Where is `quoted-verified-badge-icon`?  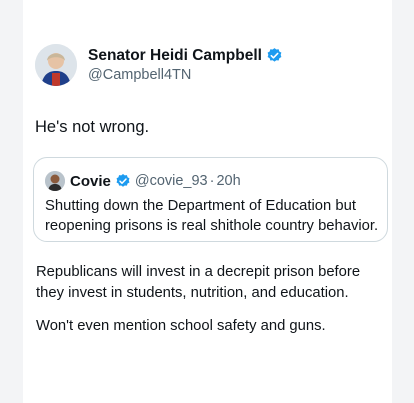 quoted-verified-badge-icon is located at coordinates (123, 181).